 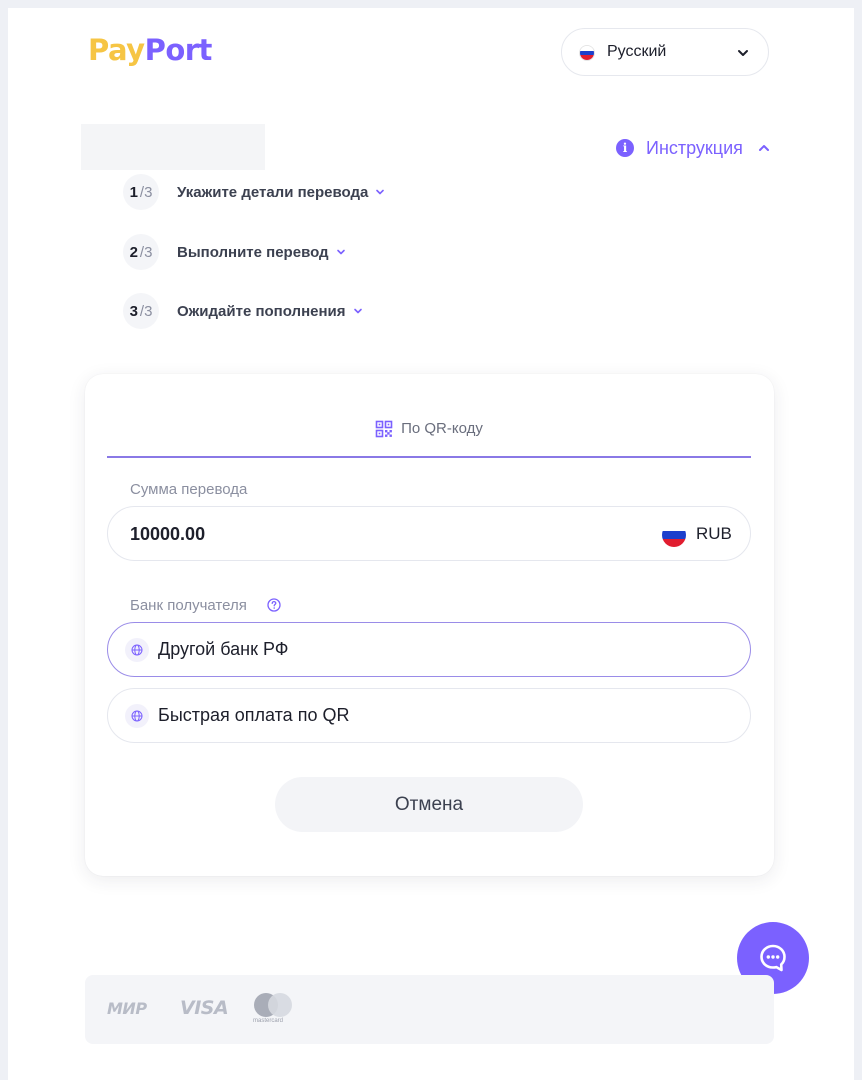 I want to click on step-label: Ожидайте пополнения, so click(x=261, y=311).